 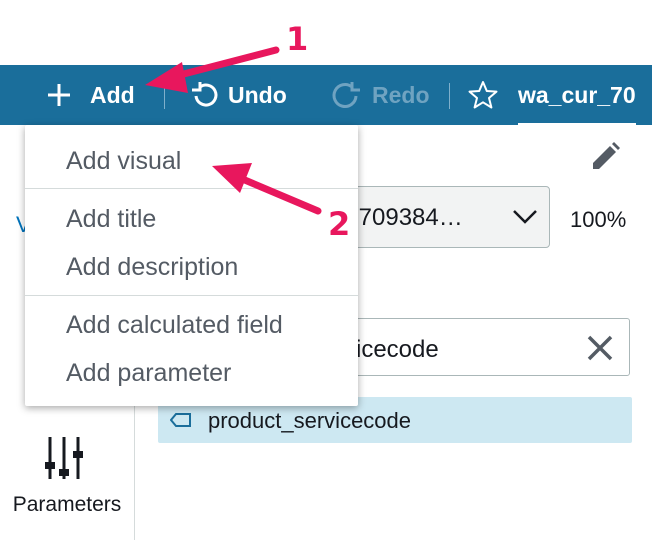 I want to click on menu-item-add-calculated-field: Add calculated field, so click(x=174, y=325).